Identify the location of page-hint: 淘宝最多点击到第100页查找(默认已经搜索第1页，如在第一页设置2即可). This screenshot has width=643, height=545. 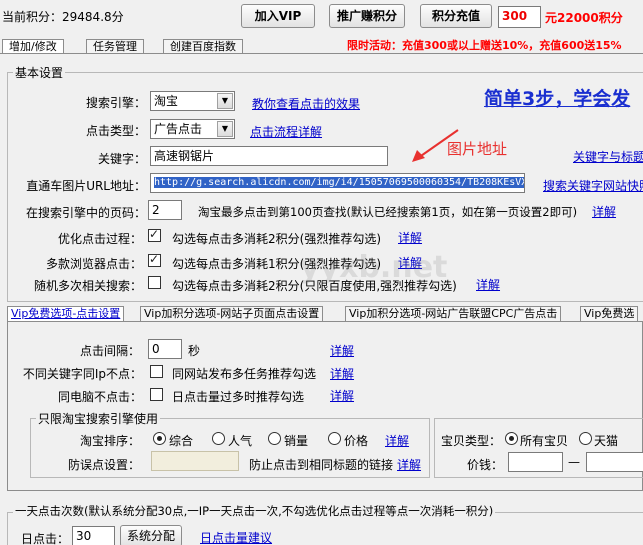
(388, 212).